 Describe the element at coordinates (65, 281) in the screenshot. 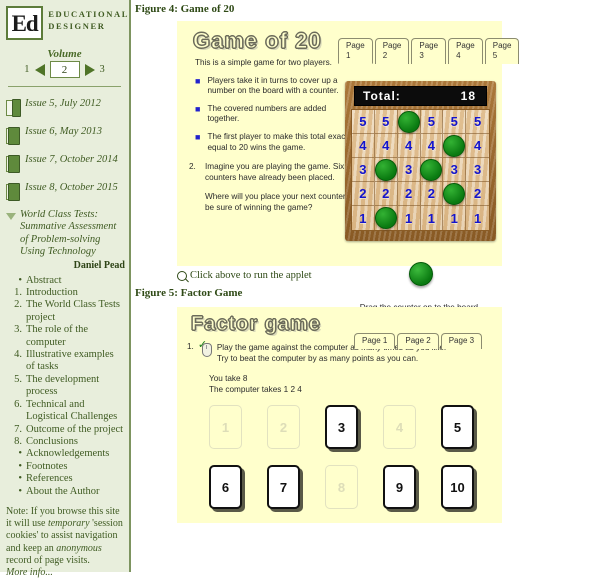

I see `toc-item: • Abstract` at that location.